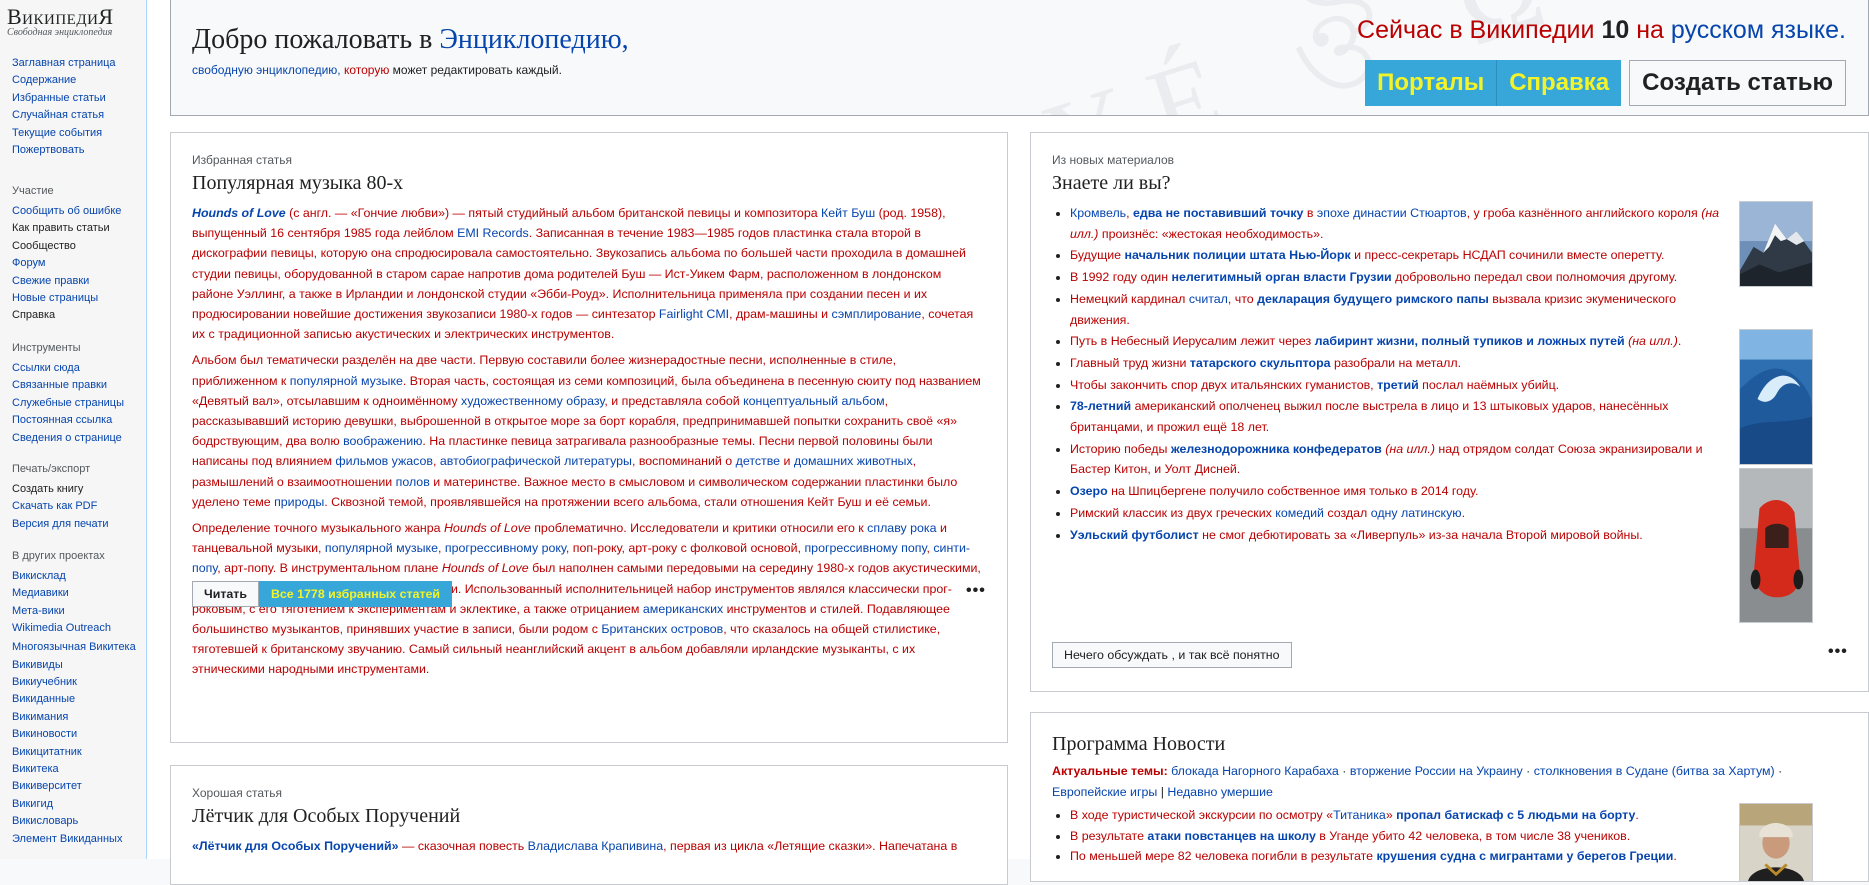  Describe the element at coordinates (77, 611) in the screenshot. I see `sidebar-item-meta: Мета-вики` at that location.